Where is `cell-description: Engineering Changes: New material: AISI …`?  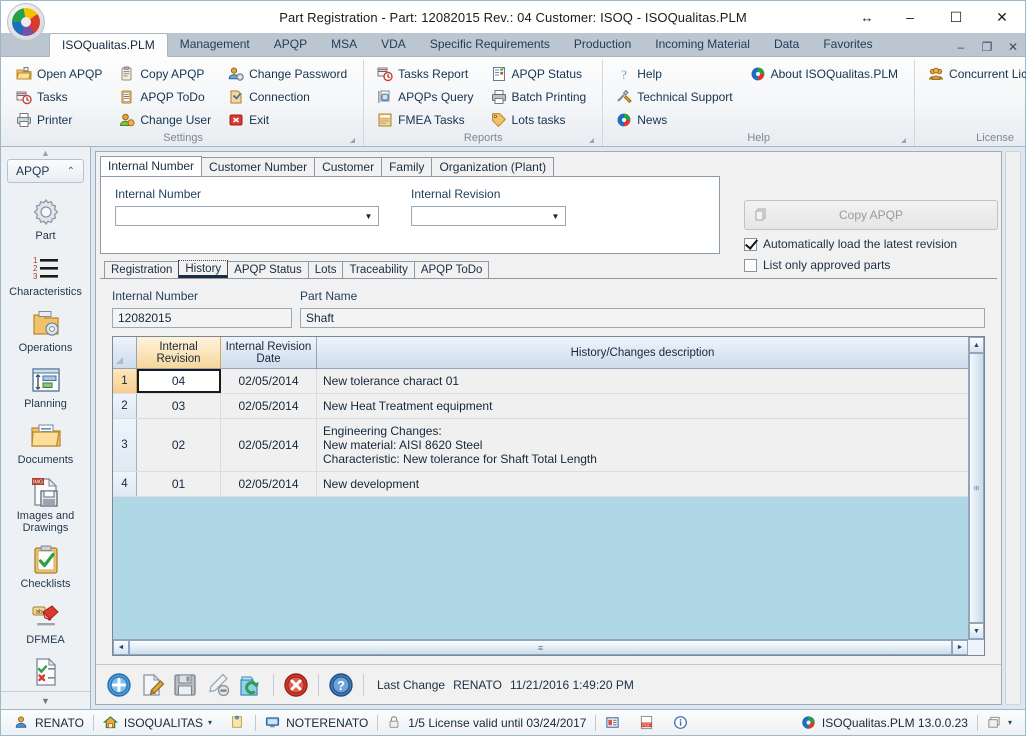
cell-description: Engineering Changes: New material: AISI … is located at coordinates (642, 445).